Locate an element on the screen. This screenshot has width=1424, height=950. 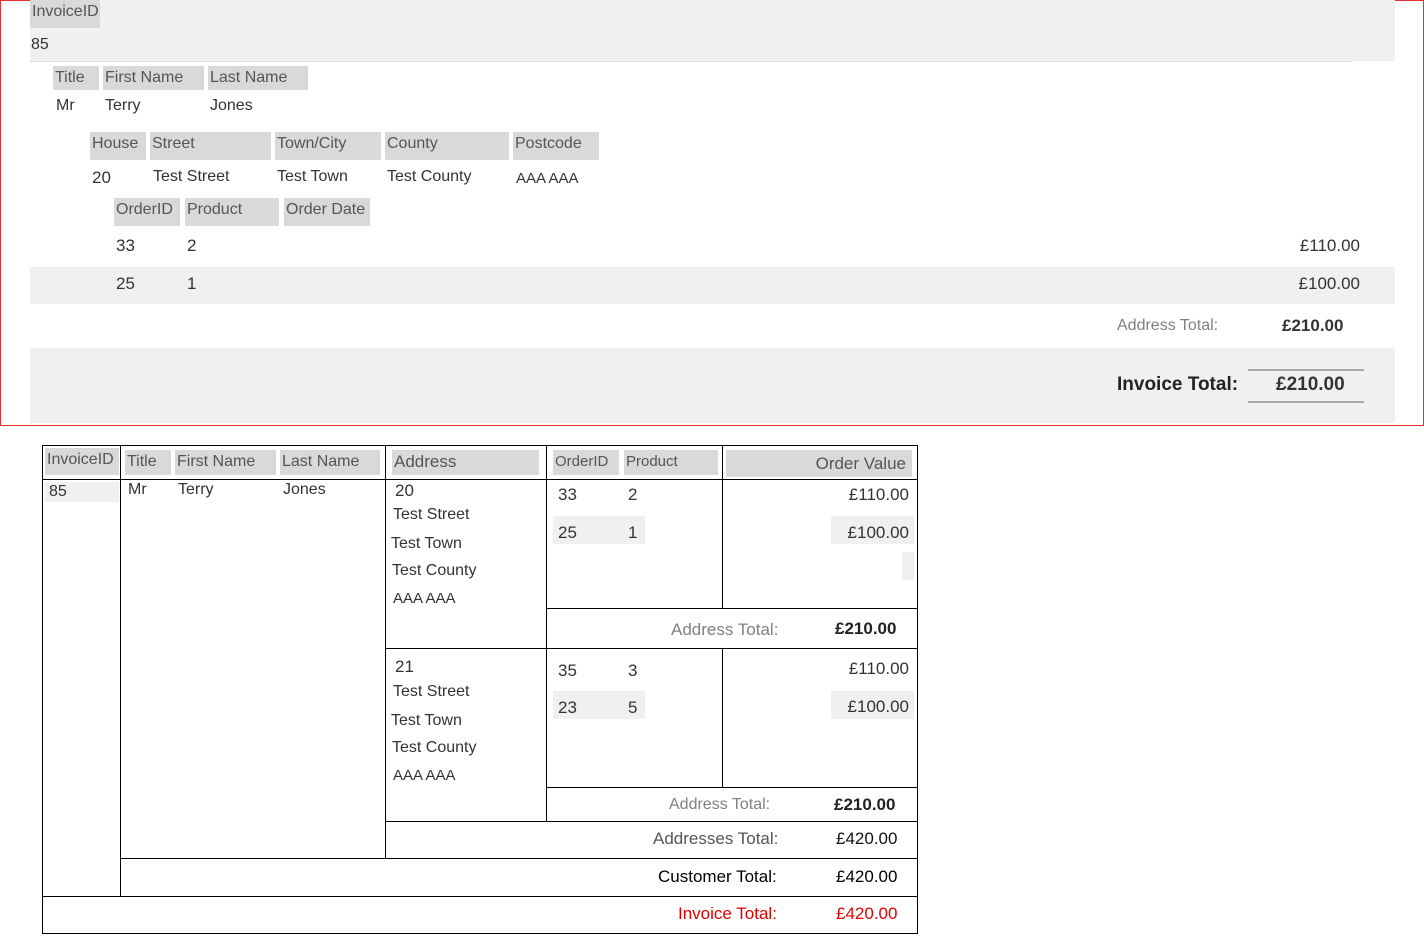
town-header: Town/City is located at coordinates (328, 146).